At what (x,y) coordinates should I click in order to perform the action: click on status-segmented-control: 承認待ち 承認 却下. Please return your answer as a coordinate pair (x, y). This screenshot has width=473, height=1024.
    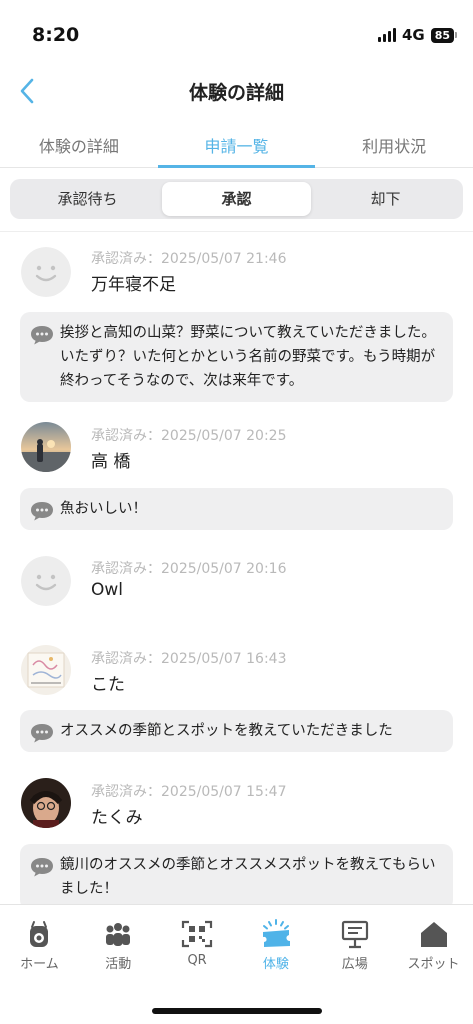
    Looking at the image, I should click on (236, 199).